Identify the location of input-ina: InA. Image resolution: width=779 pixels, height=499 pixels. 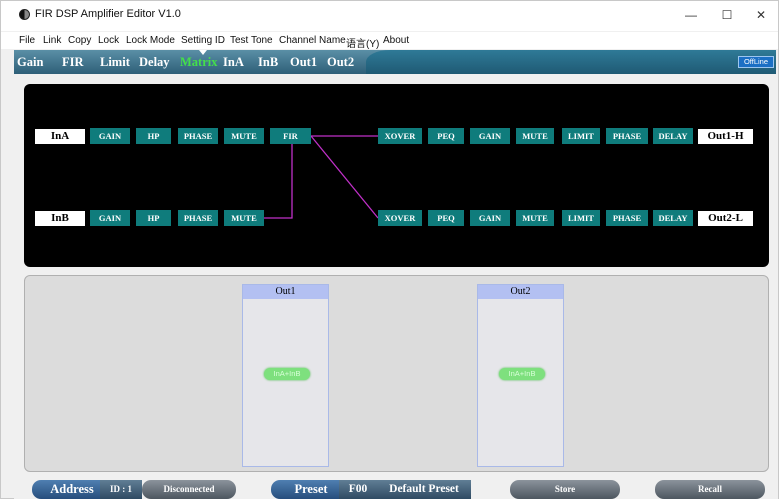
(60, 136).